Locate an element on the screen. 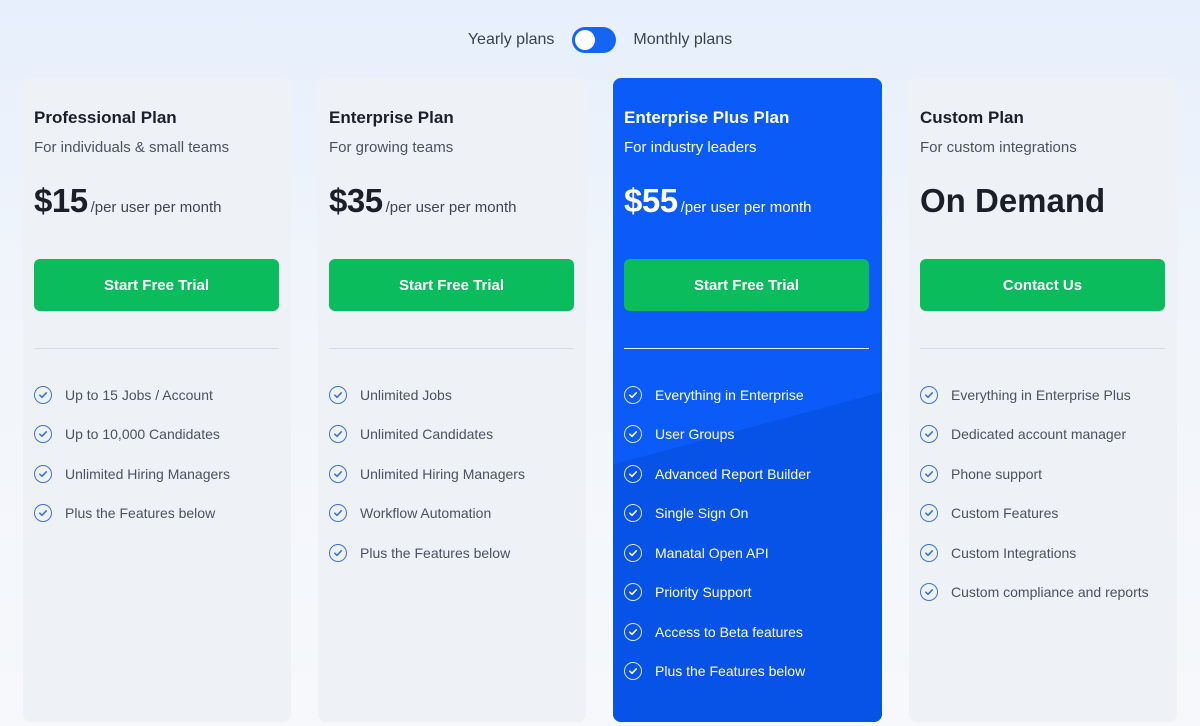  feature-item: Everything in Enterprise is located at coordinates (747, 395).